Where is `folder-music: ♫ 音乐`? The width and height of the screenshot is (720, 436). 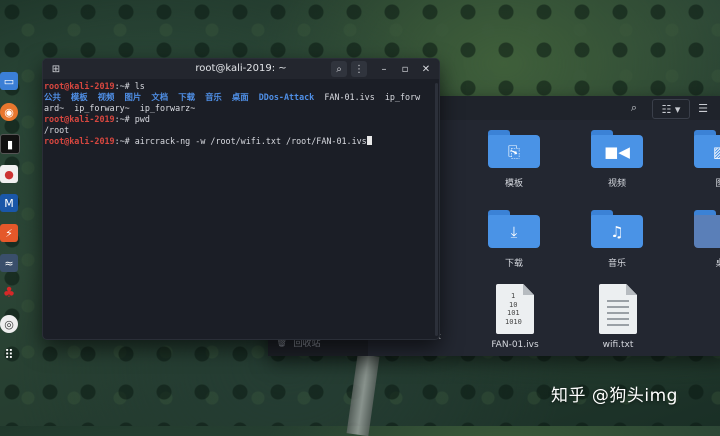 folder-music: ♫ 音乐 is located at coordinates (617, 239).